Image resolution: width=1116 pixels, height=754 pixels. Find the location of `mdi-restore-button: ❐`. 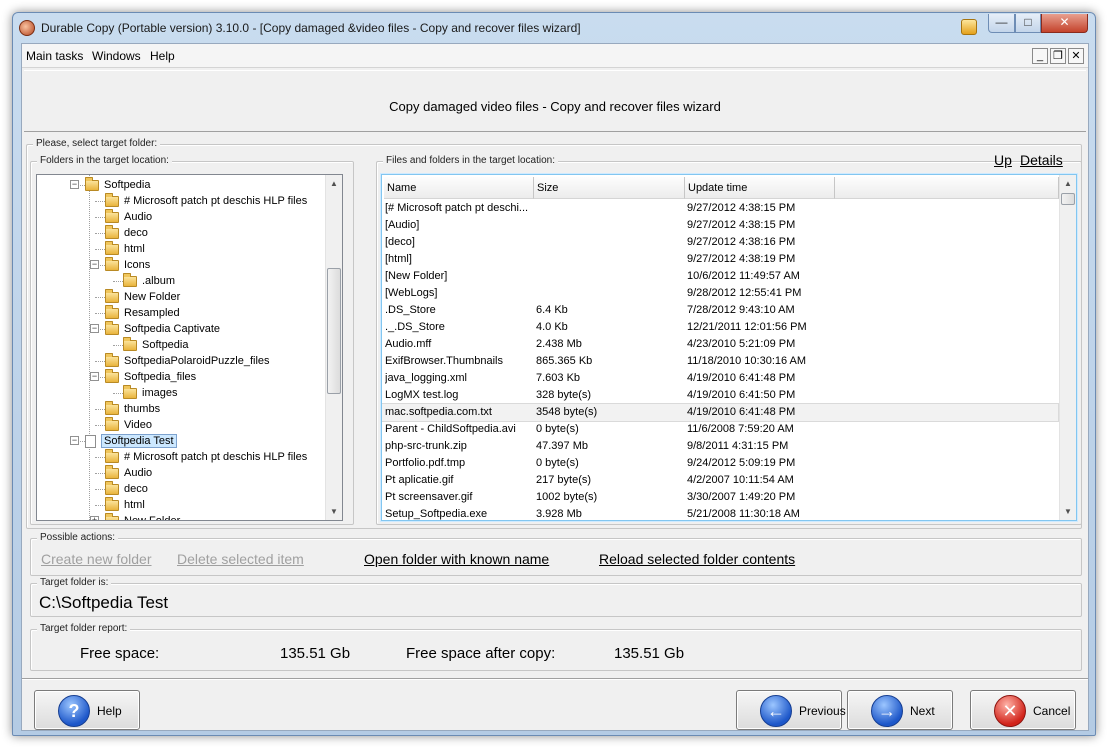

mdi-restore-button: ❐ is located at coordinates (1058, 56).